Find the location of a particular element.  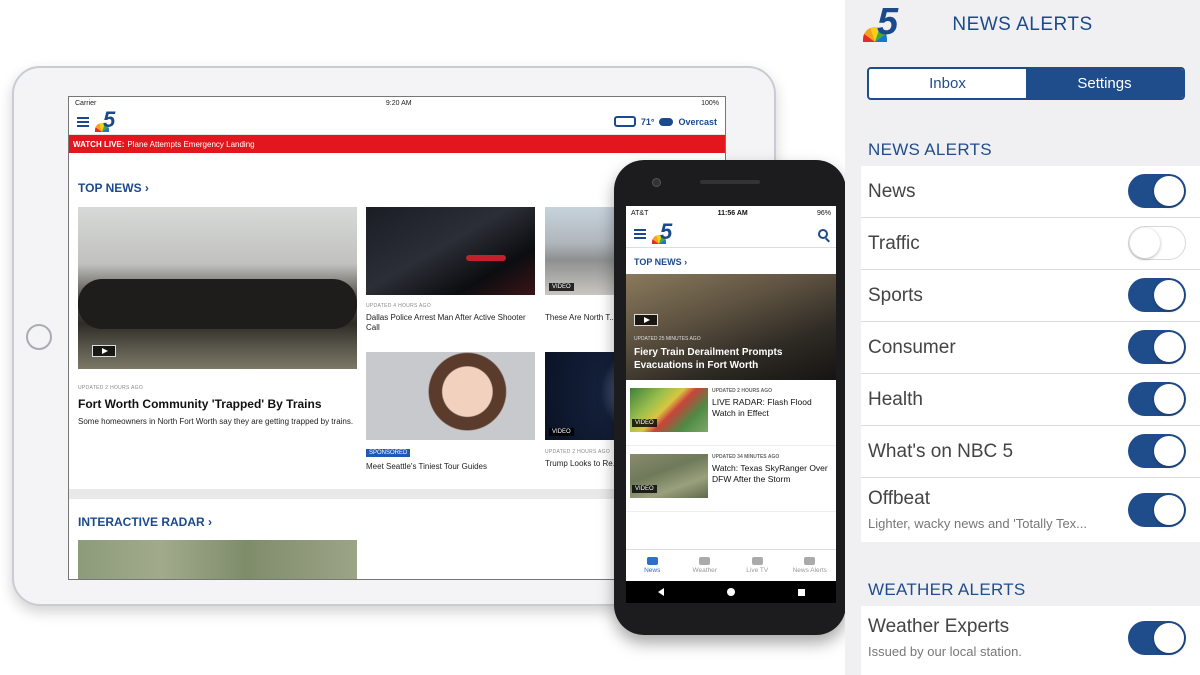

story-2-image is located at coordinates (450, 251).